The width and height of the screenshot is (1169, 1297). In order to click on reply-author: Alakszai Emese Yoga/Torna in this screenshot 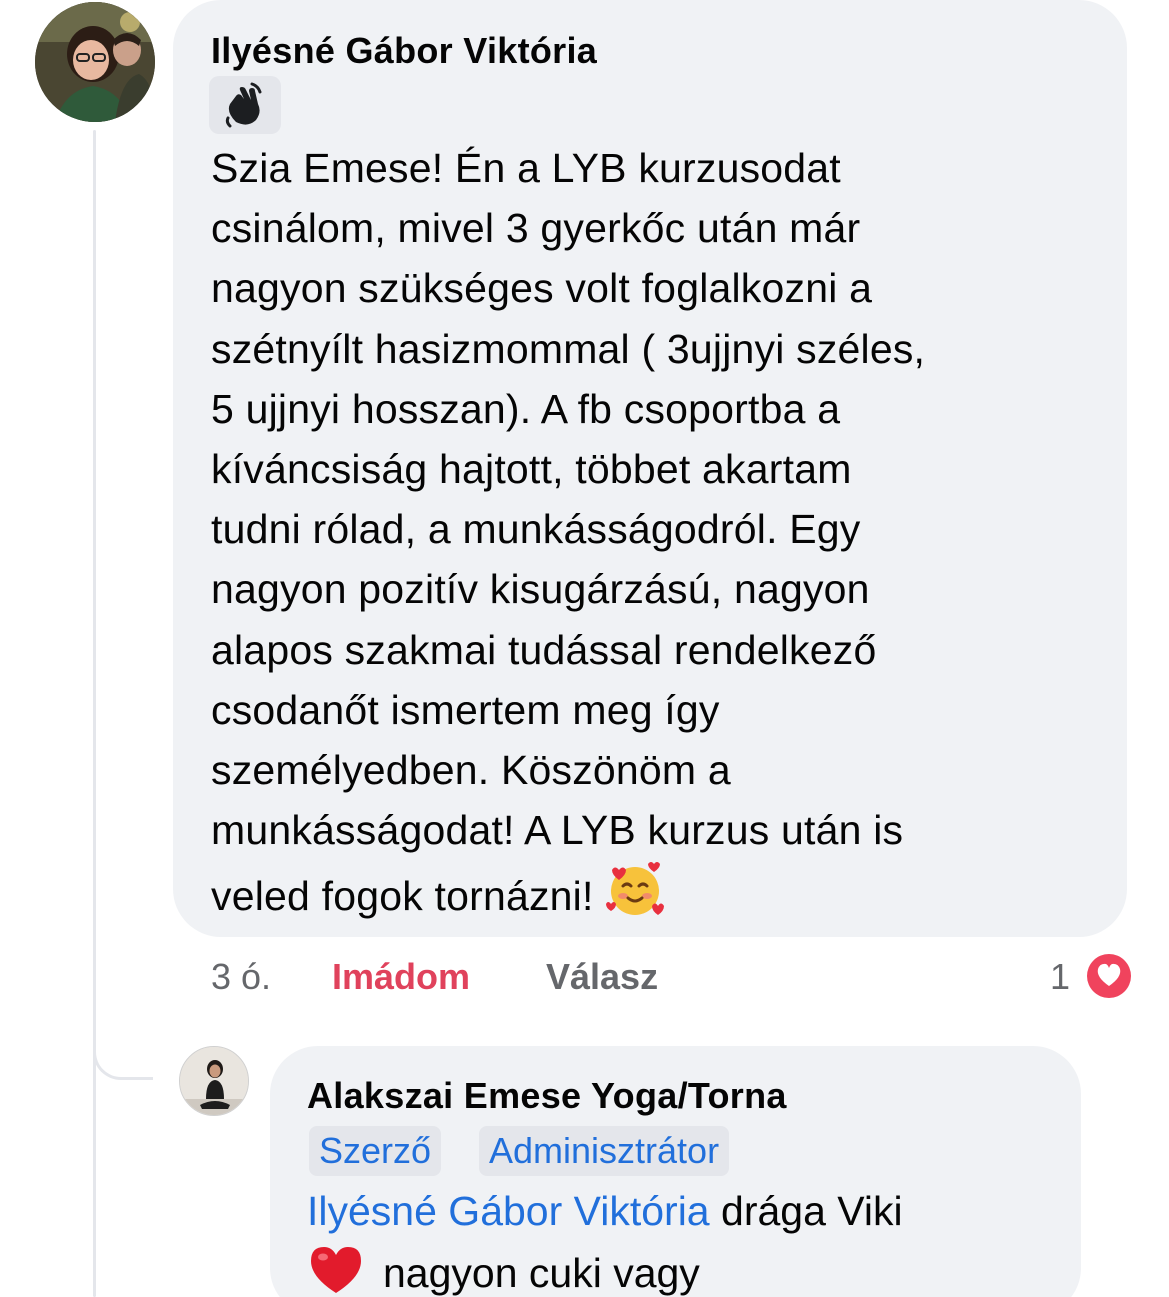, I will do `click(547, 1096)`.